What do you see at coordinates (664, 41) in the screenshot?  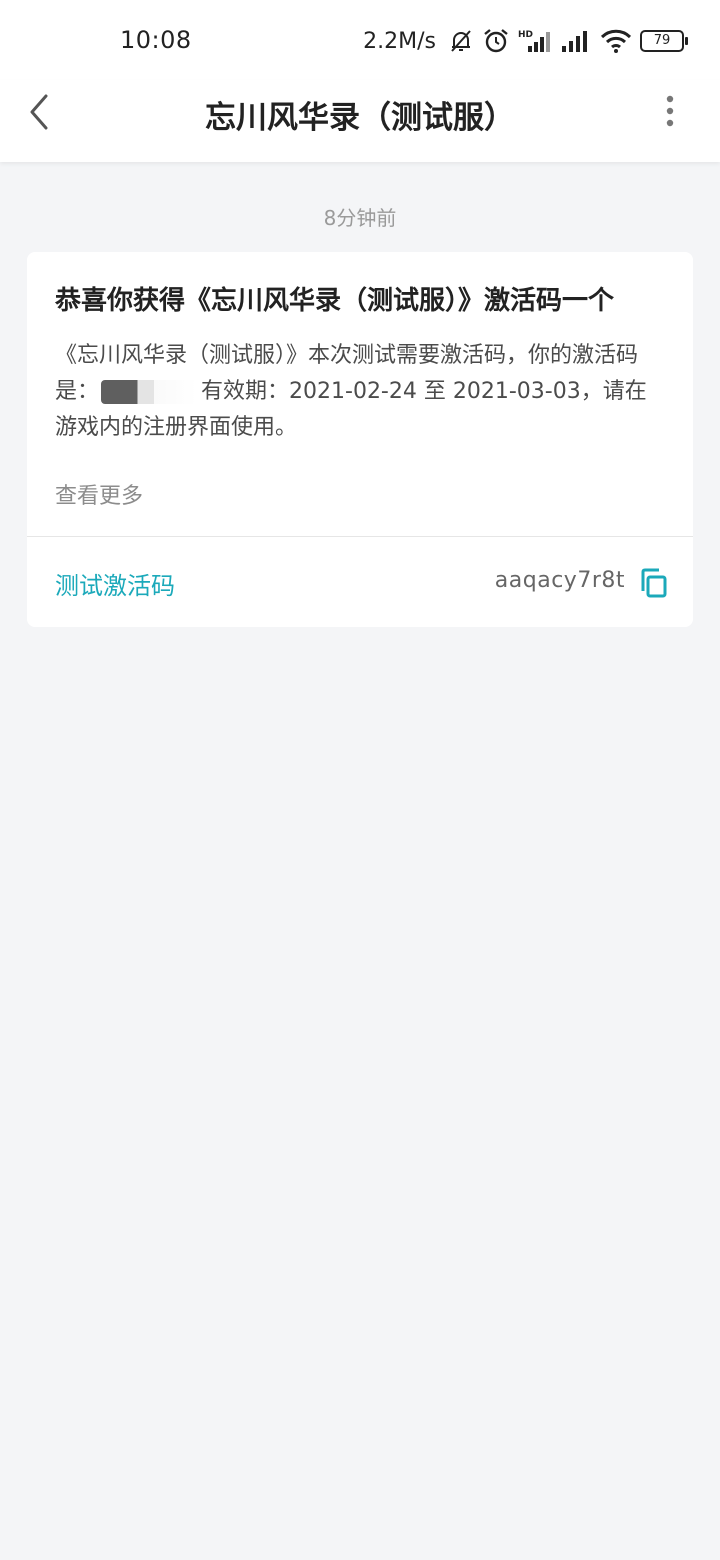 I see `battery-icon: 79` at bounding box center [664, 41].